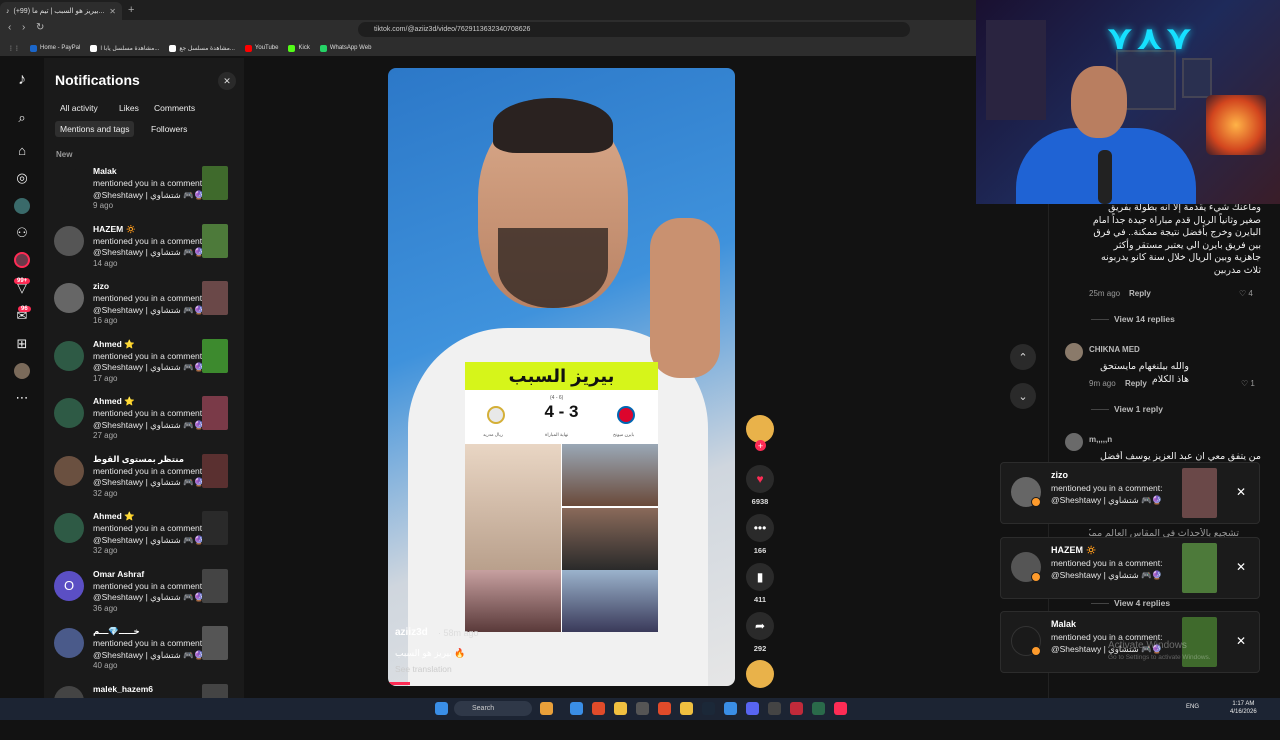 Image resolution: width=1280 pixels, height=740 pixels. What do you see at coordinates (752, 708) in the screenshot?
I see `discord-icon` at bounding box center [752, 708].